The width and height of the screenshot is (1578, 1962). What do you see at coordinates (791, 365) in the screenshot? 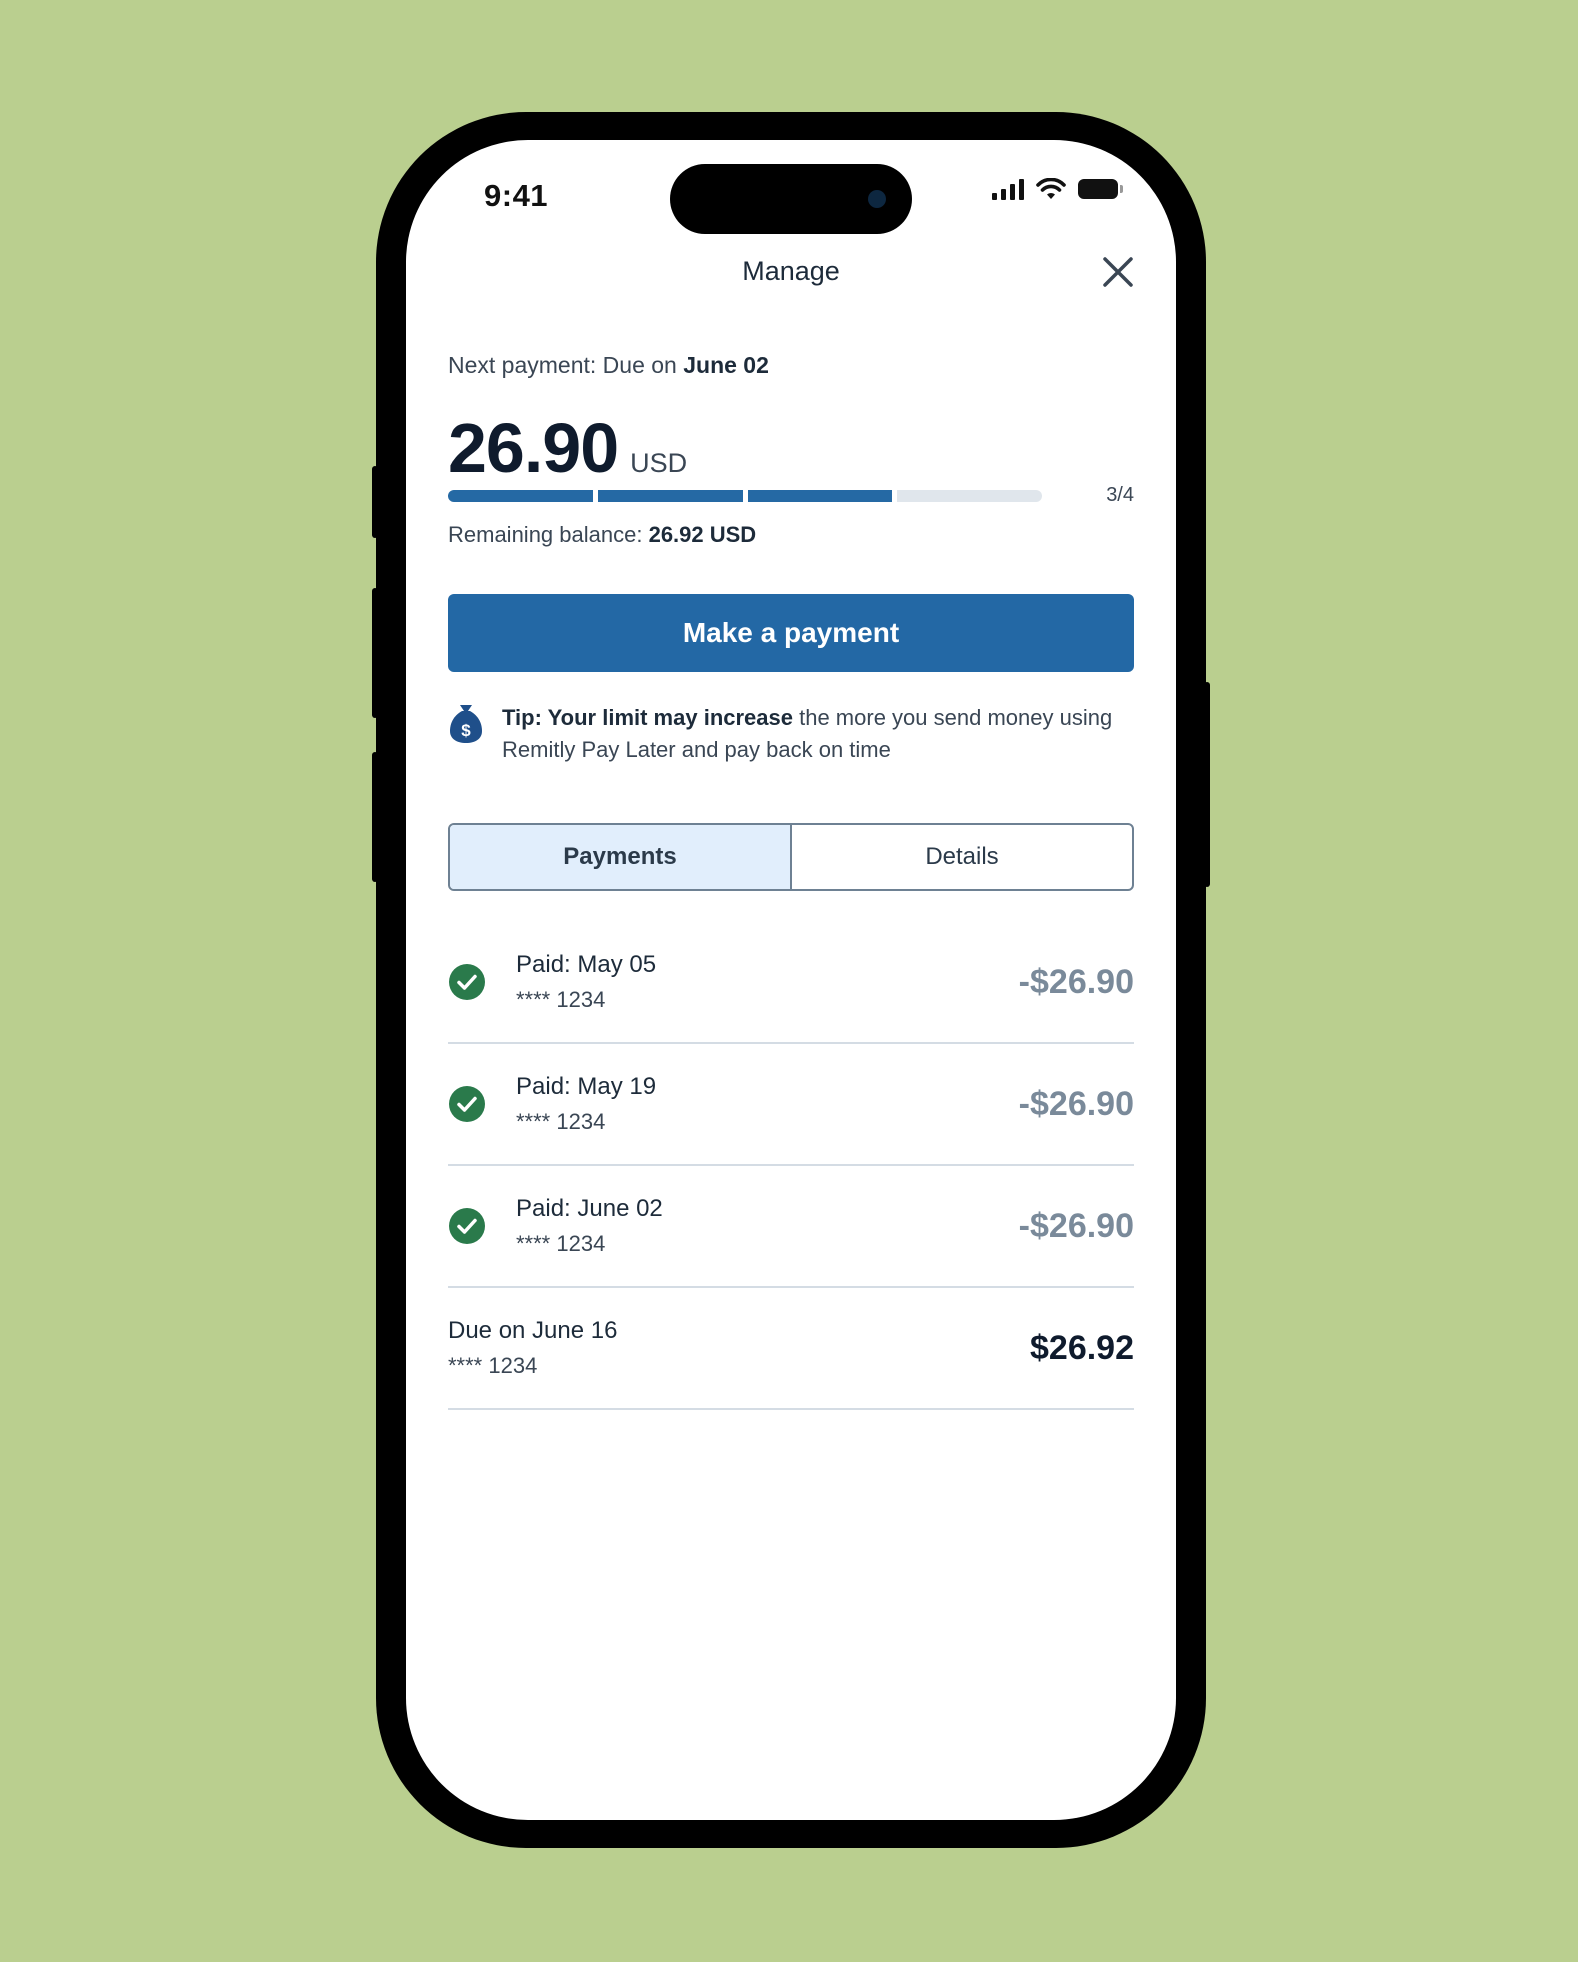
I see `next-payment-text: Next payment: Due on June 02` at bounding box center [791, 365].